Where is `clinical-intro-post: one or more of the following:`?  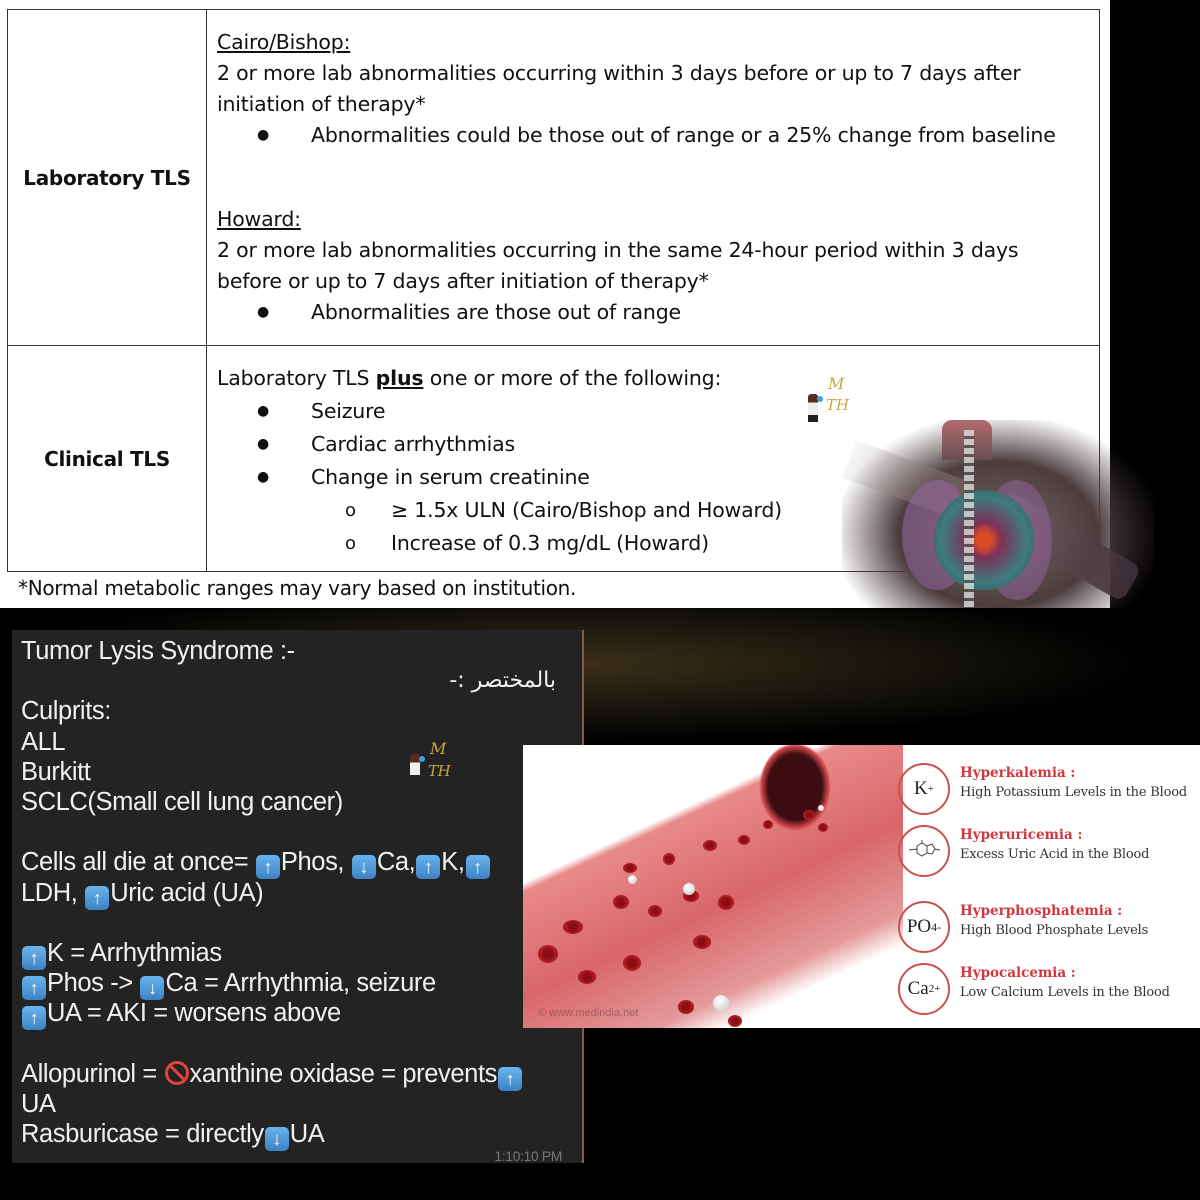 clinical-intro-post: one or more of the following: is located at coordinates (572, 378).